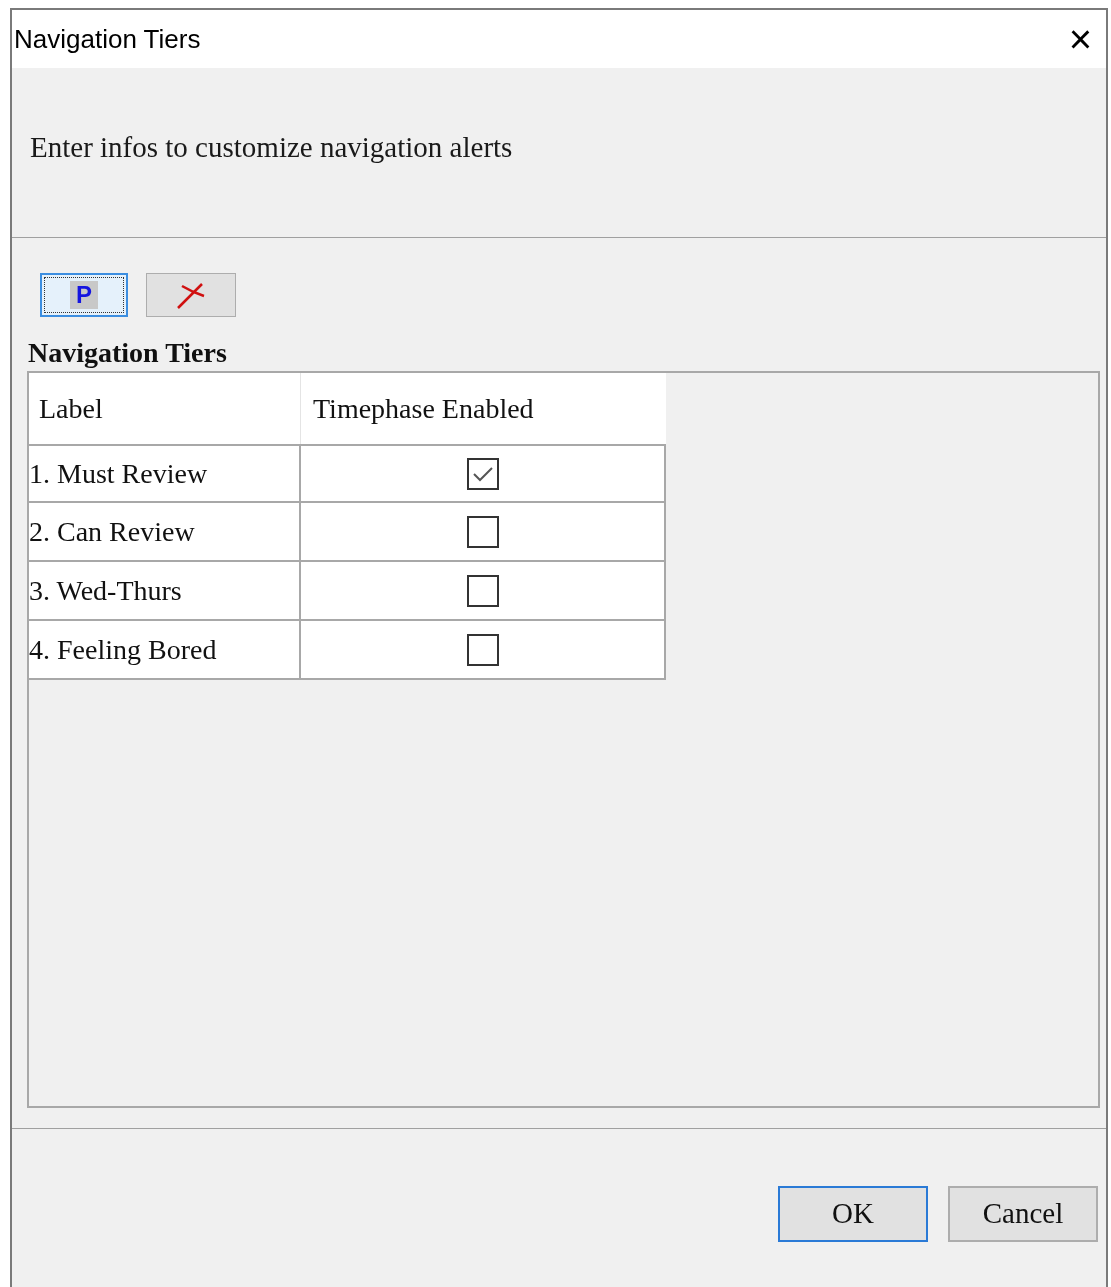  I want to click on delete-button, so click(191, 295).